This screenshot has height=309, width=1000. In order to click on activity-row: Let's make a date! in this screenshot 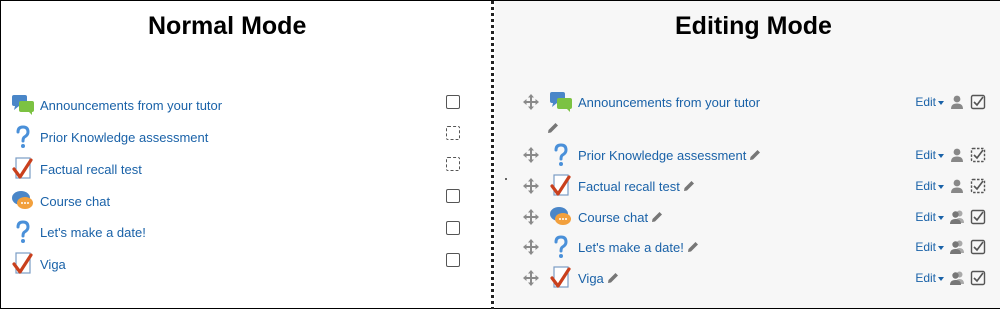, I will do `click(246, 232)`.